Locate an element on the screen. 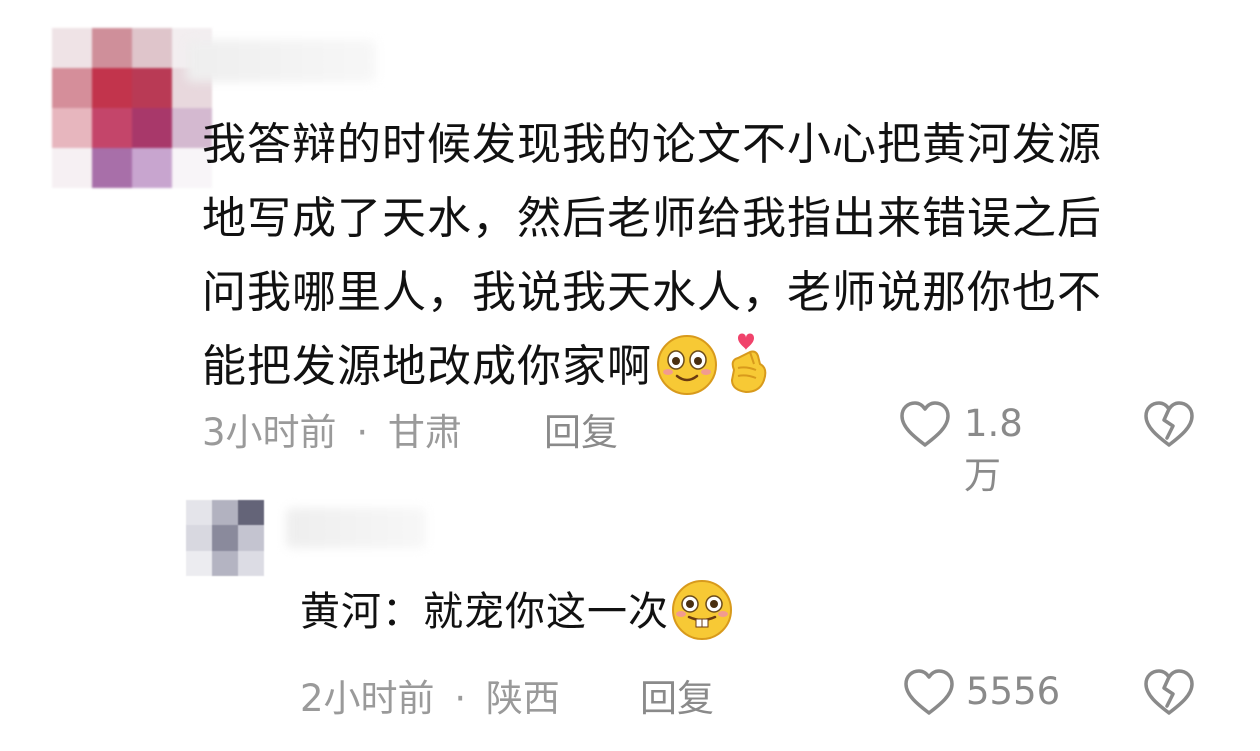 The height and width of the screenshot is (751, 1260). like-button: 1.8万 is located at coordinates (978, 447).